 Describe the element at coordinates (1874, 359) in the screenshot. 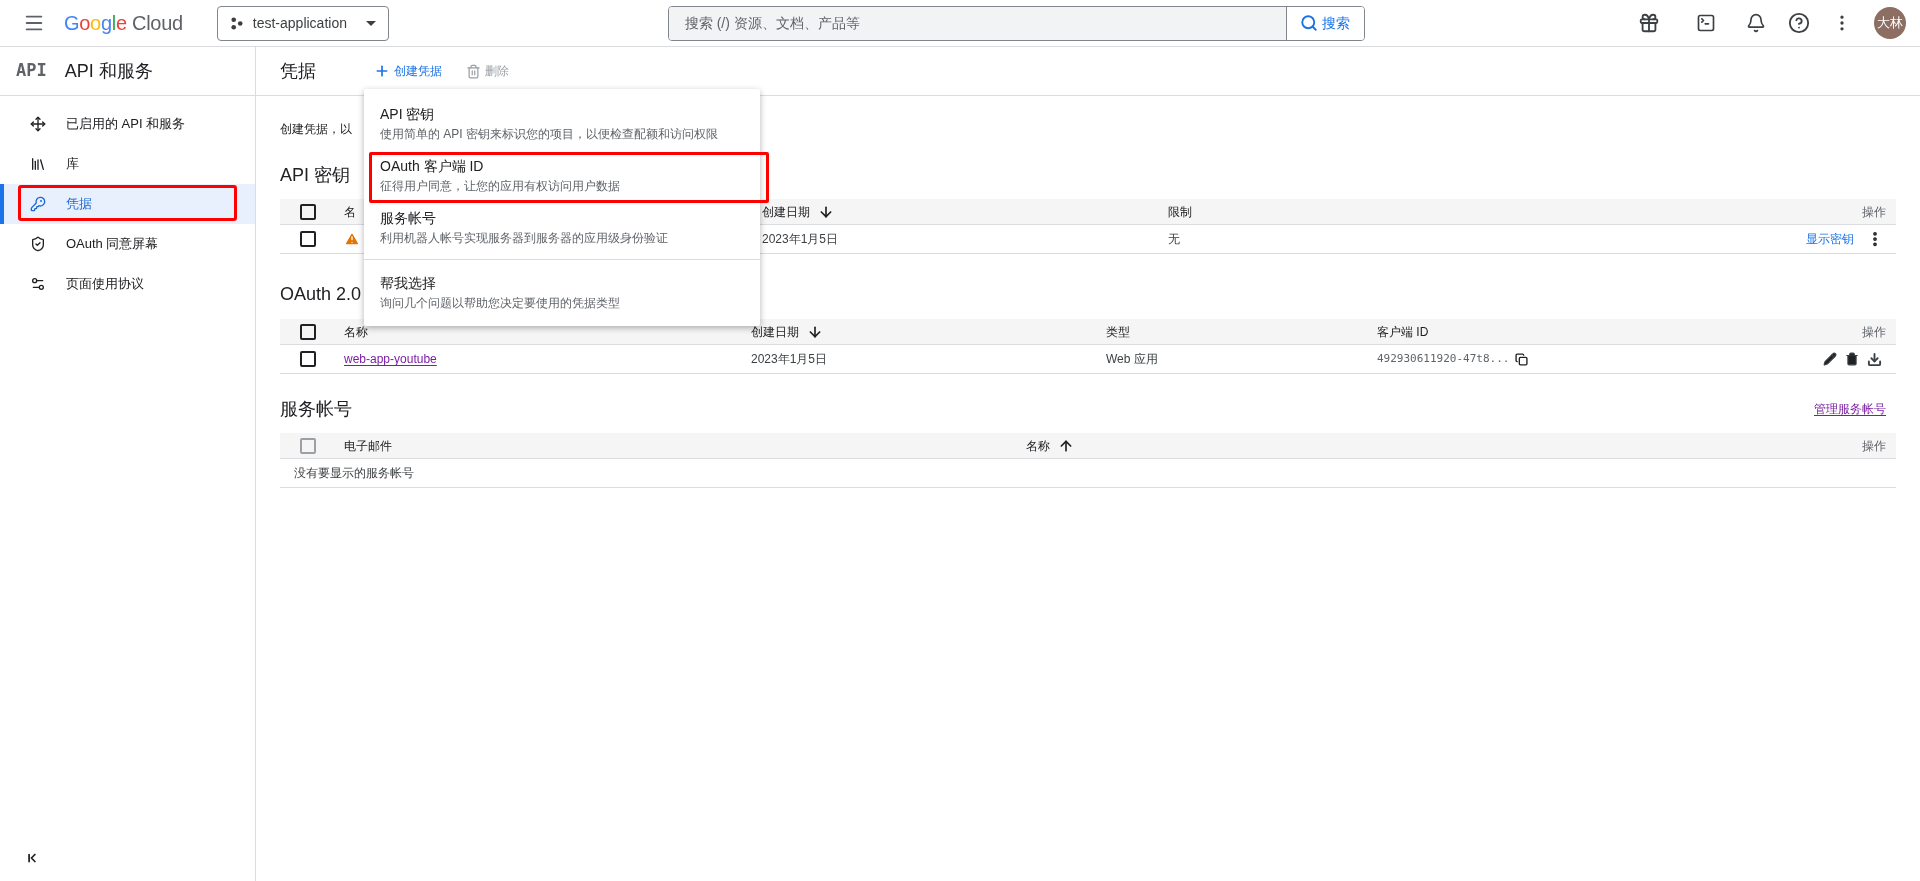

I see `download-icon` at that location.